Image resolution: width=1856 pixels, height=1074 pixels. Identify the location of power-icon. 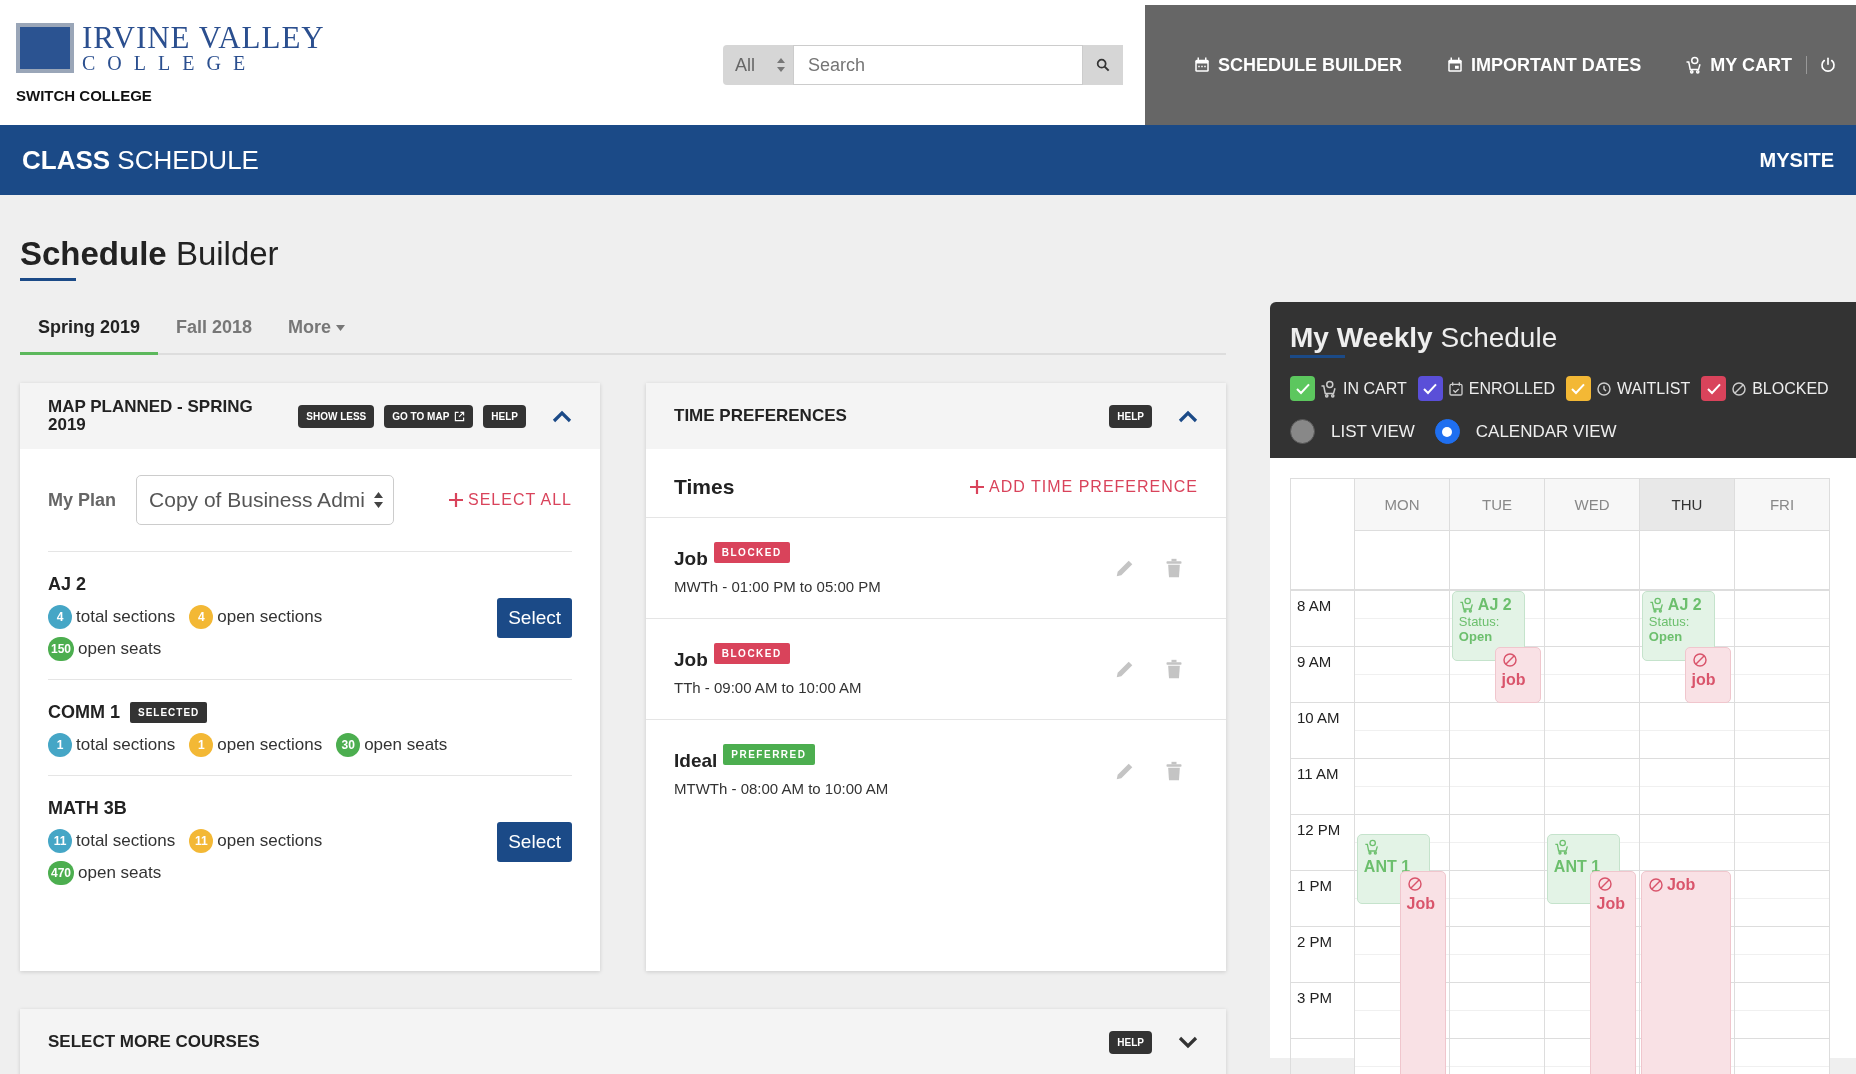
(1828, 65).